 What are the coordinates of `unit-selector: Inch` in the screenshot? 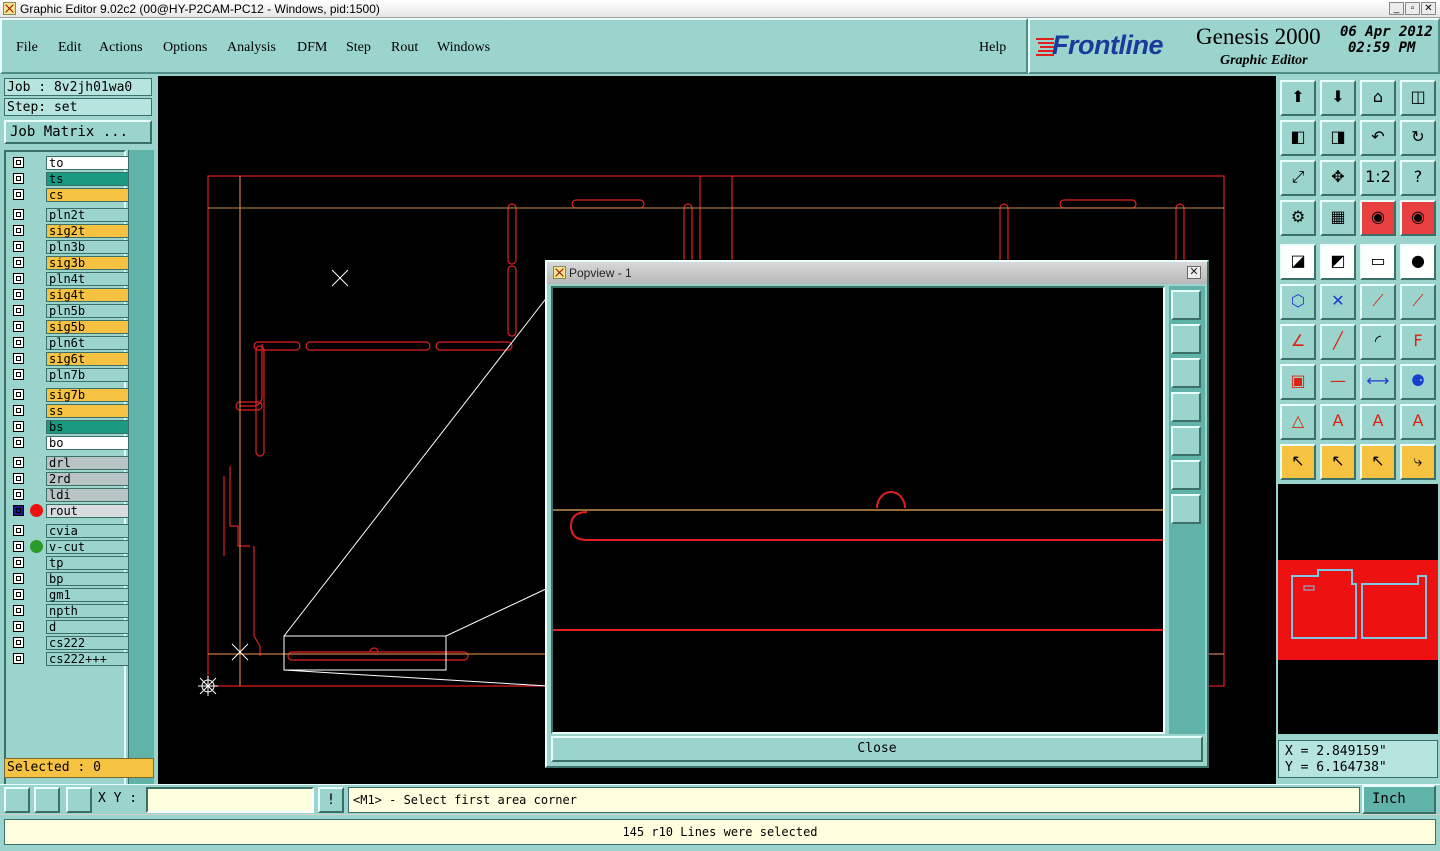 It's located at (1399, 799).